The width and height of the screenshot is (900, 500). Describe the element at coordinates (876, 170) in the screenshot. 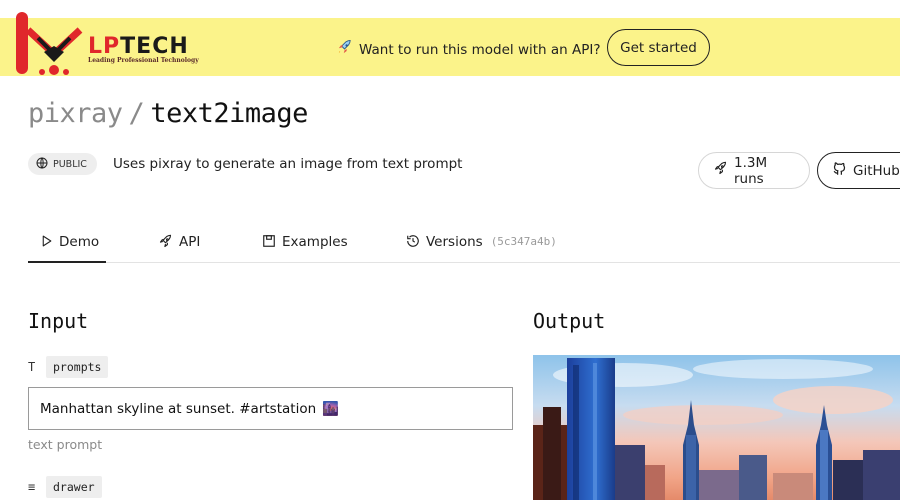

I see `github-label: GitHub` at that location.